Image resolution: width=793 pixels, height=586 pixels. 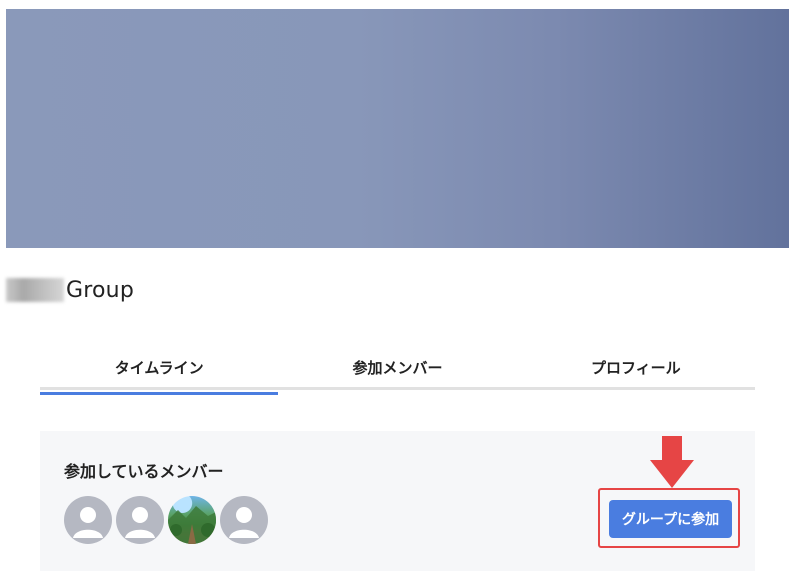 I want to click on tab-timeline: タイムライン, so click(x=159, y=374).